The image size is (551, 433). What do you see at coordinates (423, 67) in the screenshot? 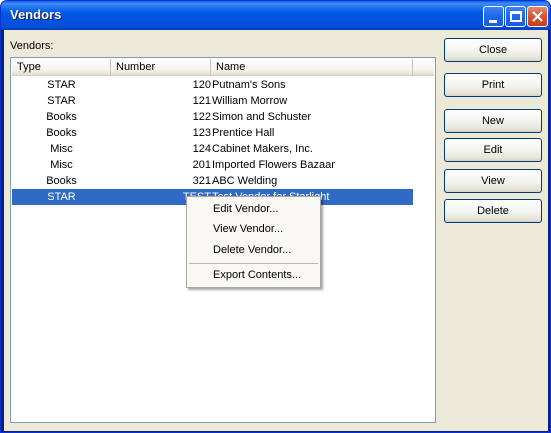
I see `column-header-filler` at bounding box center [423, 67].